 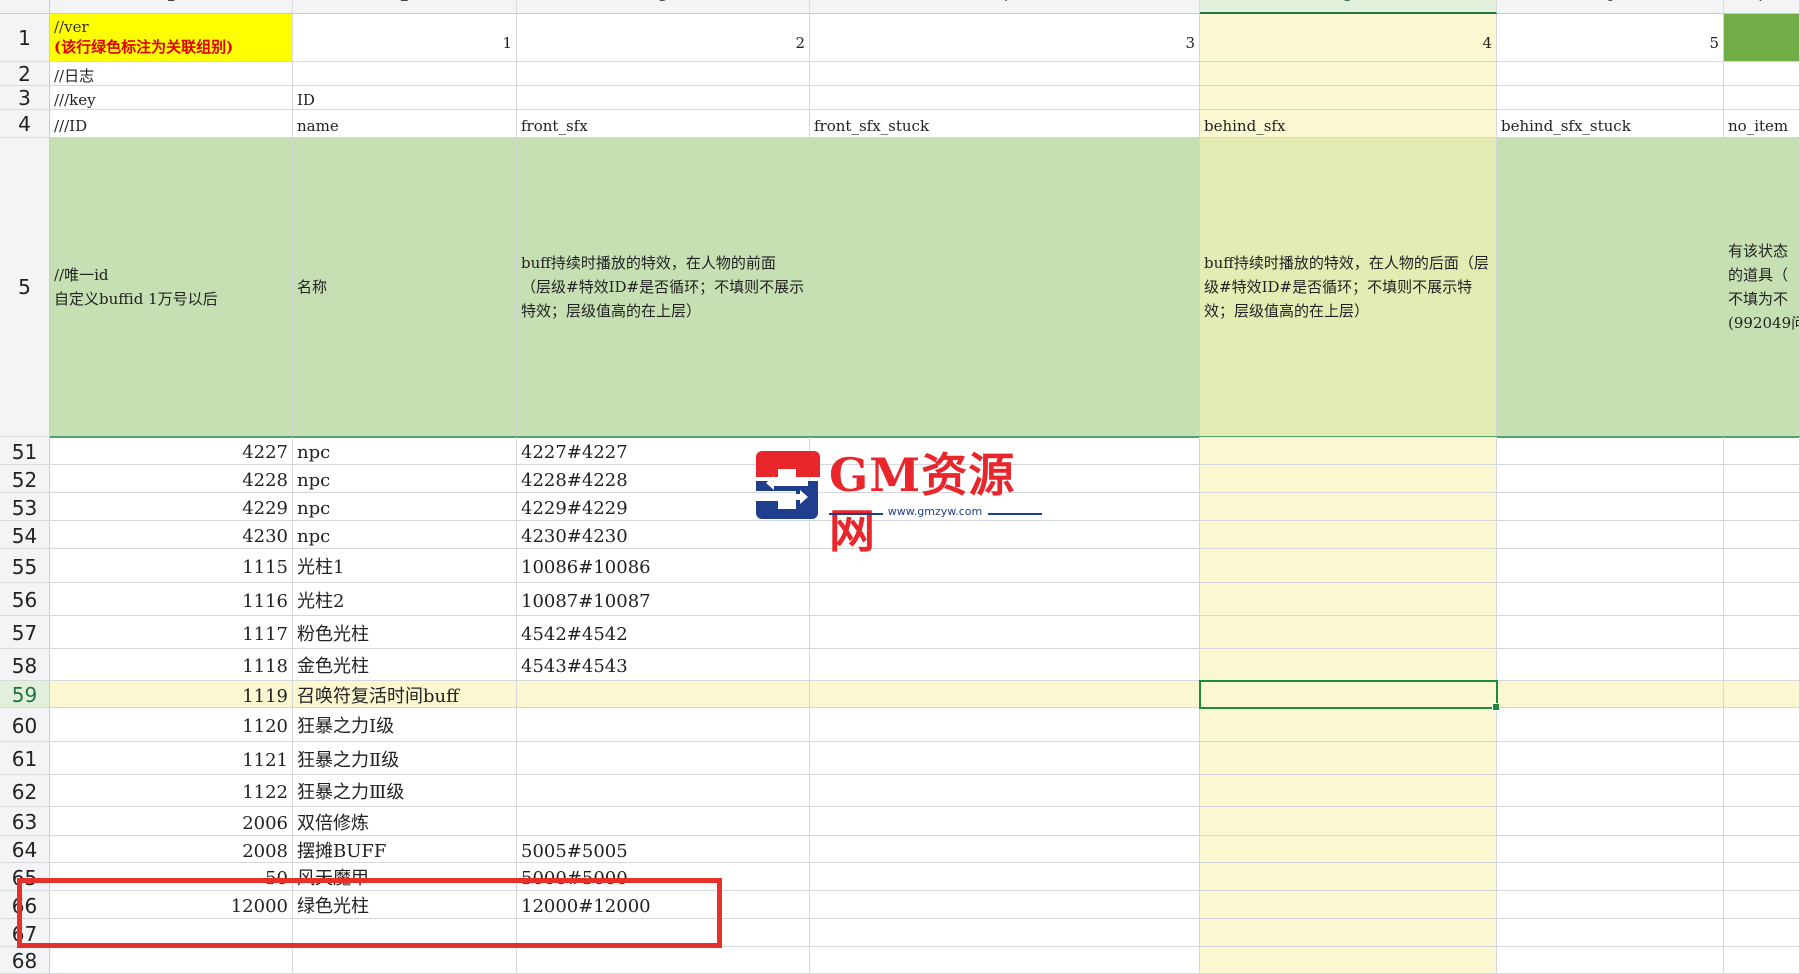 I want to click on cell-r56-d, so click(x=1005, y=599).